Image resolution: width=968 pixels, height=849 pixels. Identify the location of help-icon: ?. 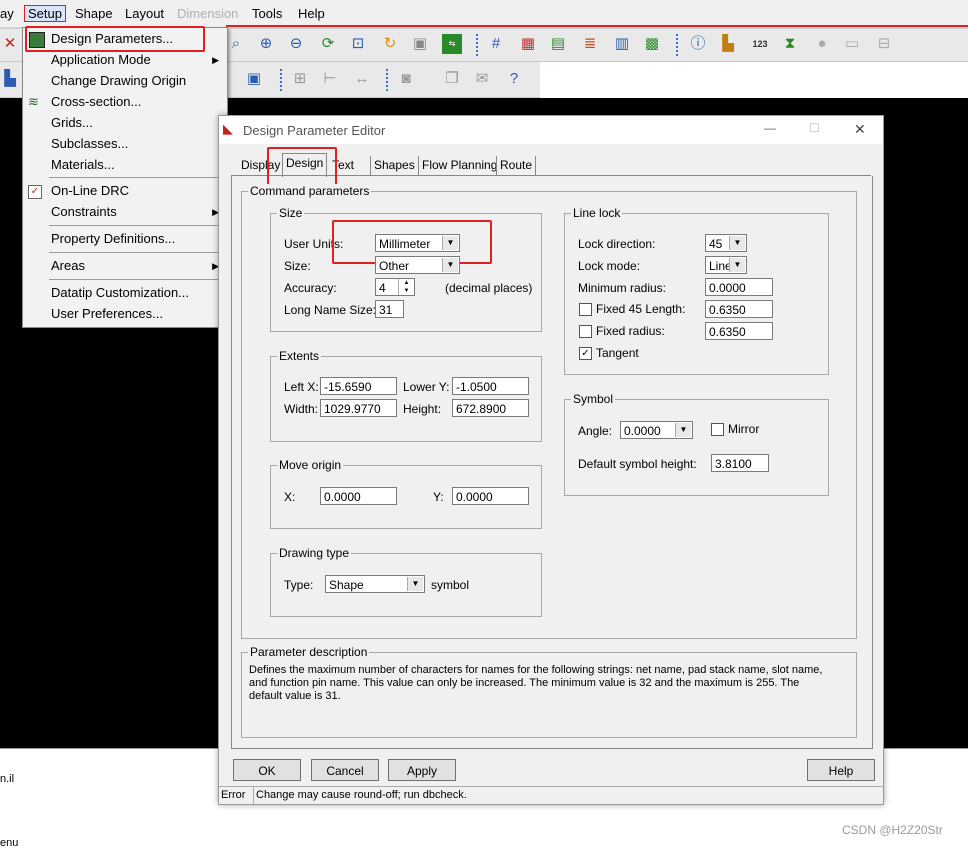
(514, 79).